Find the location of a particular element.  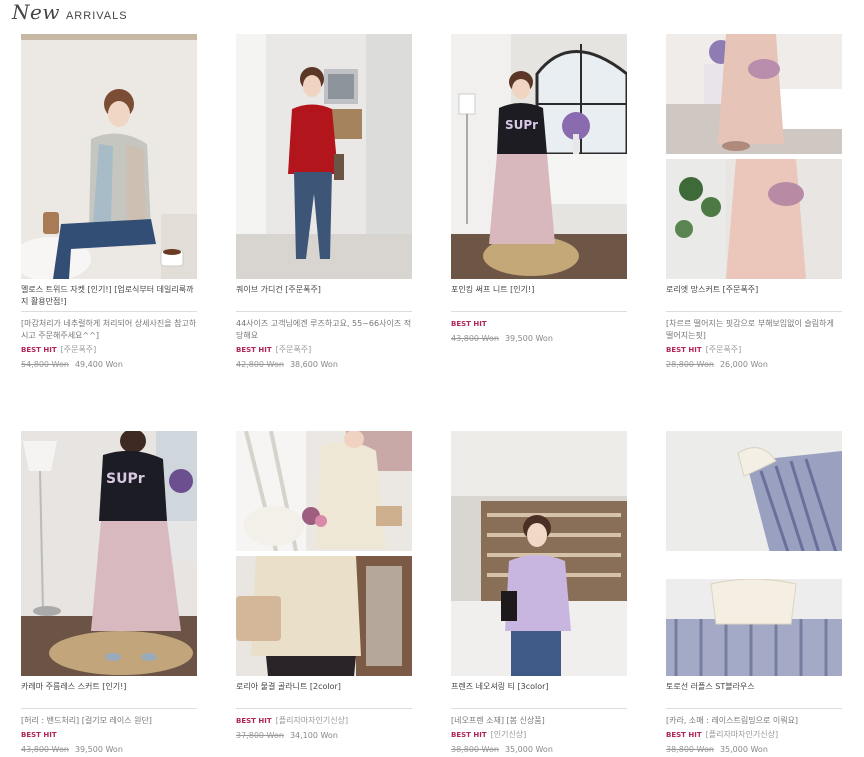

section-header: New ARRIVALS is located at coordinates (70, 12).